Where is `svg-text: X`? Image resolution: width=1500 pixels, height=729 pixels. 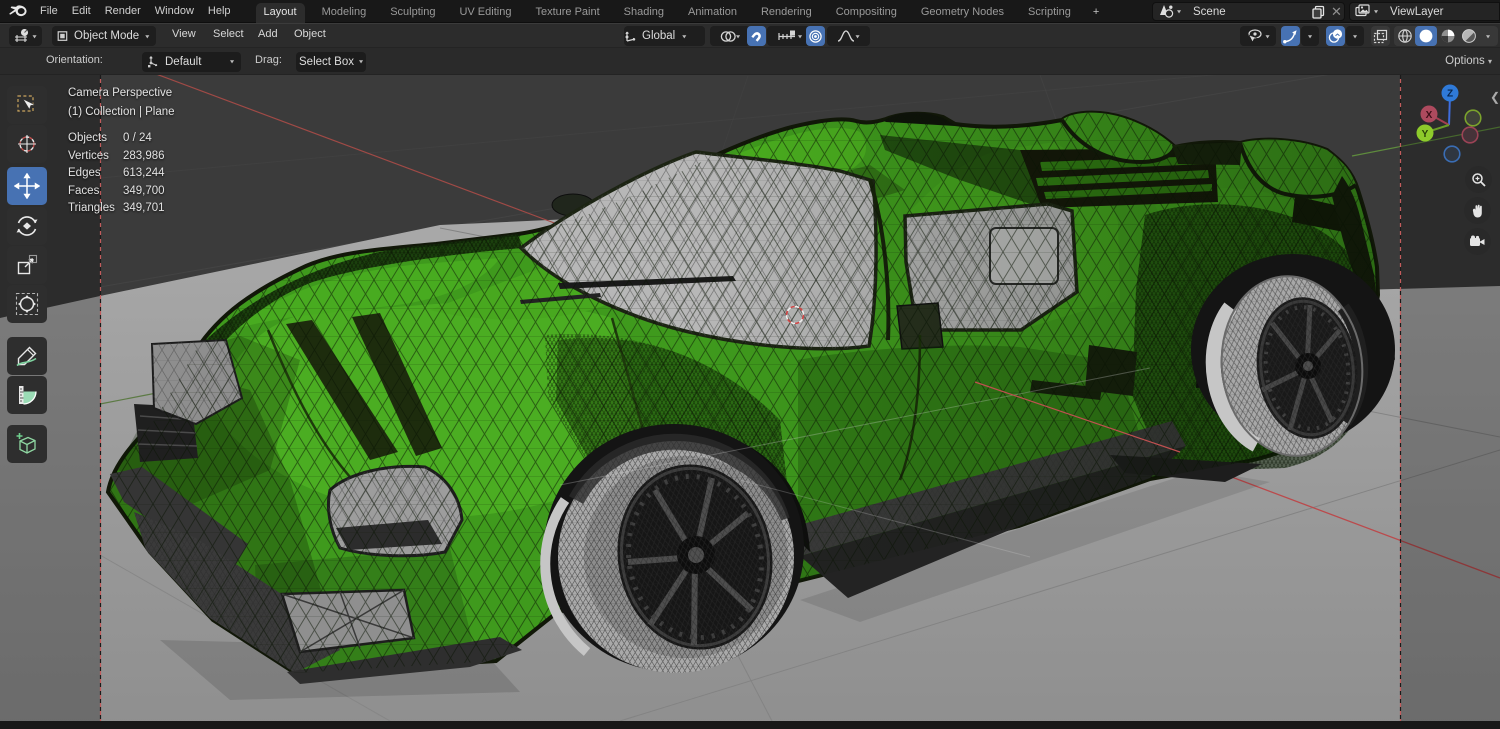 svg-text: X is located at coordinates (1429, 115).